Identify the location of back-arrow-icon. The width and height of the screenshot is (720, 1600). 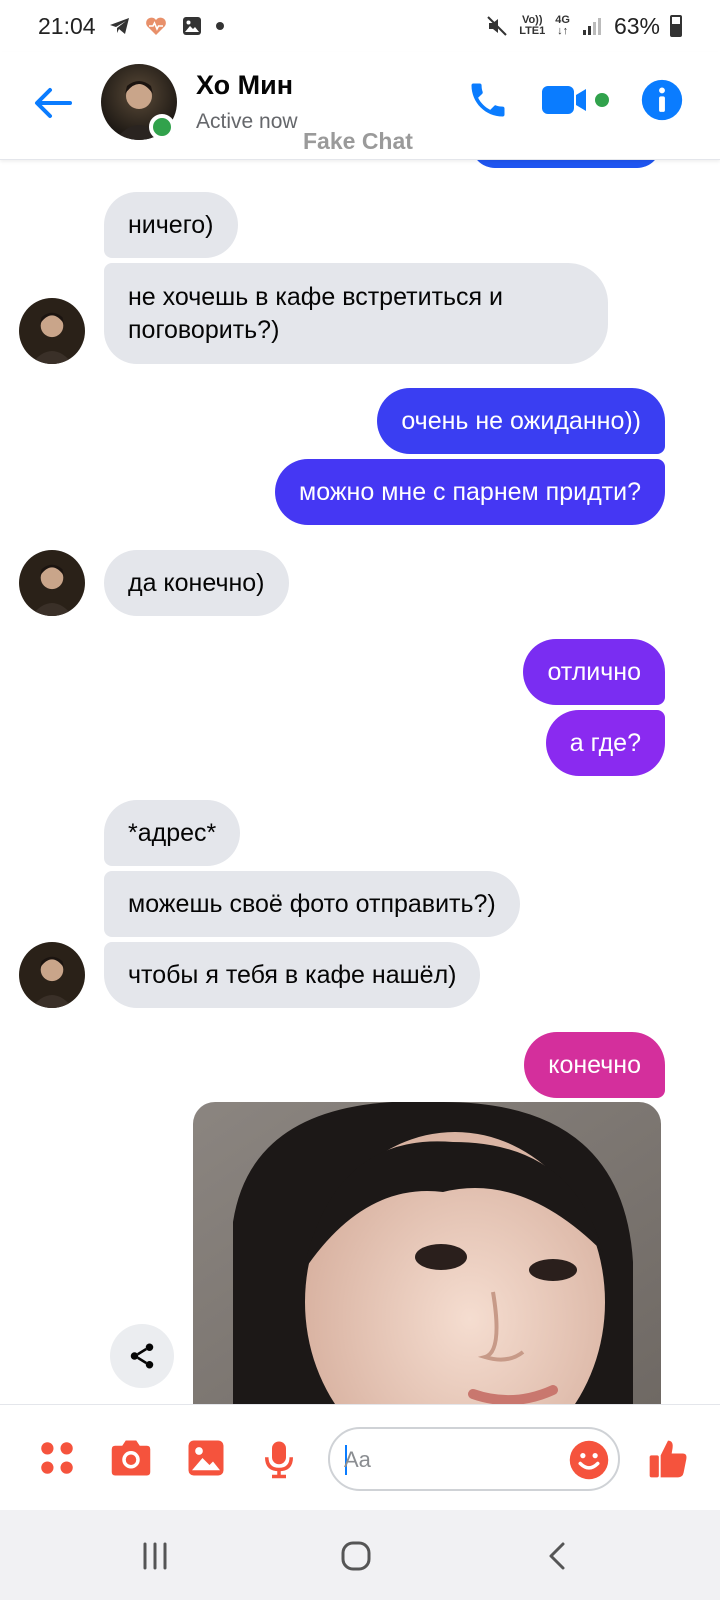
(53, 103).